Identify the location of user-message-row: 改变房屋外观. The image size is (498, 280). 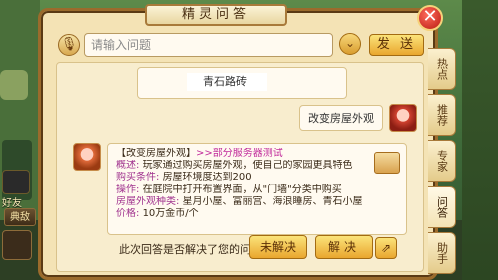
(358, 118).